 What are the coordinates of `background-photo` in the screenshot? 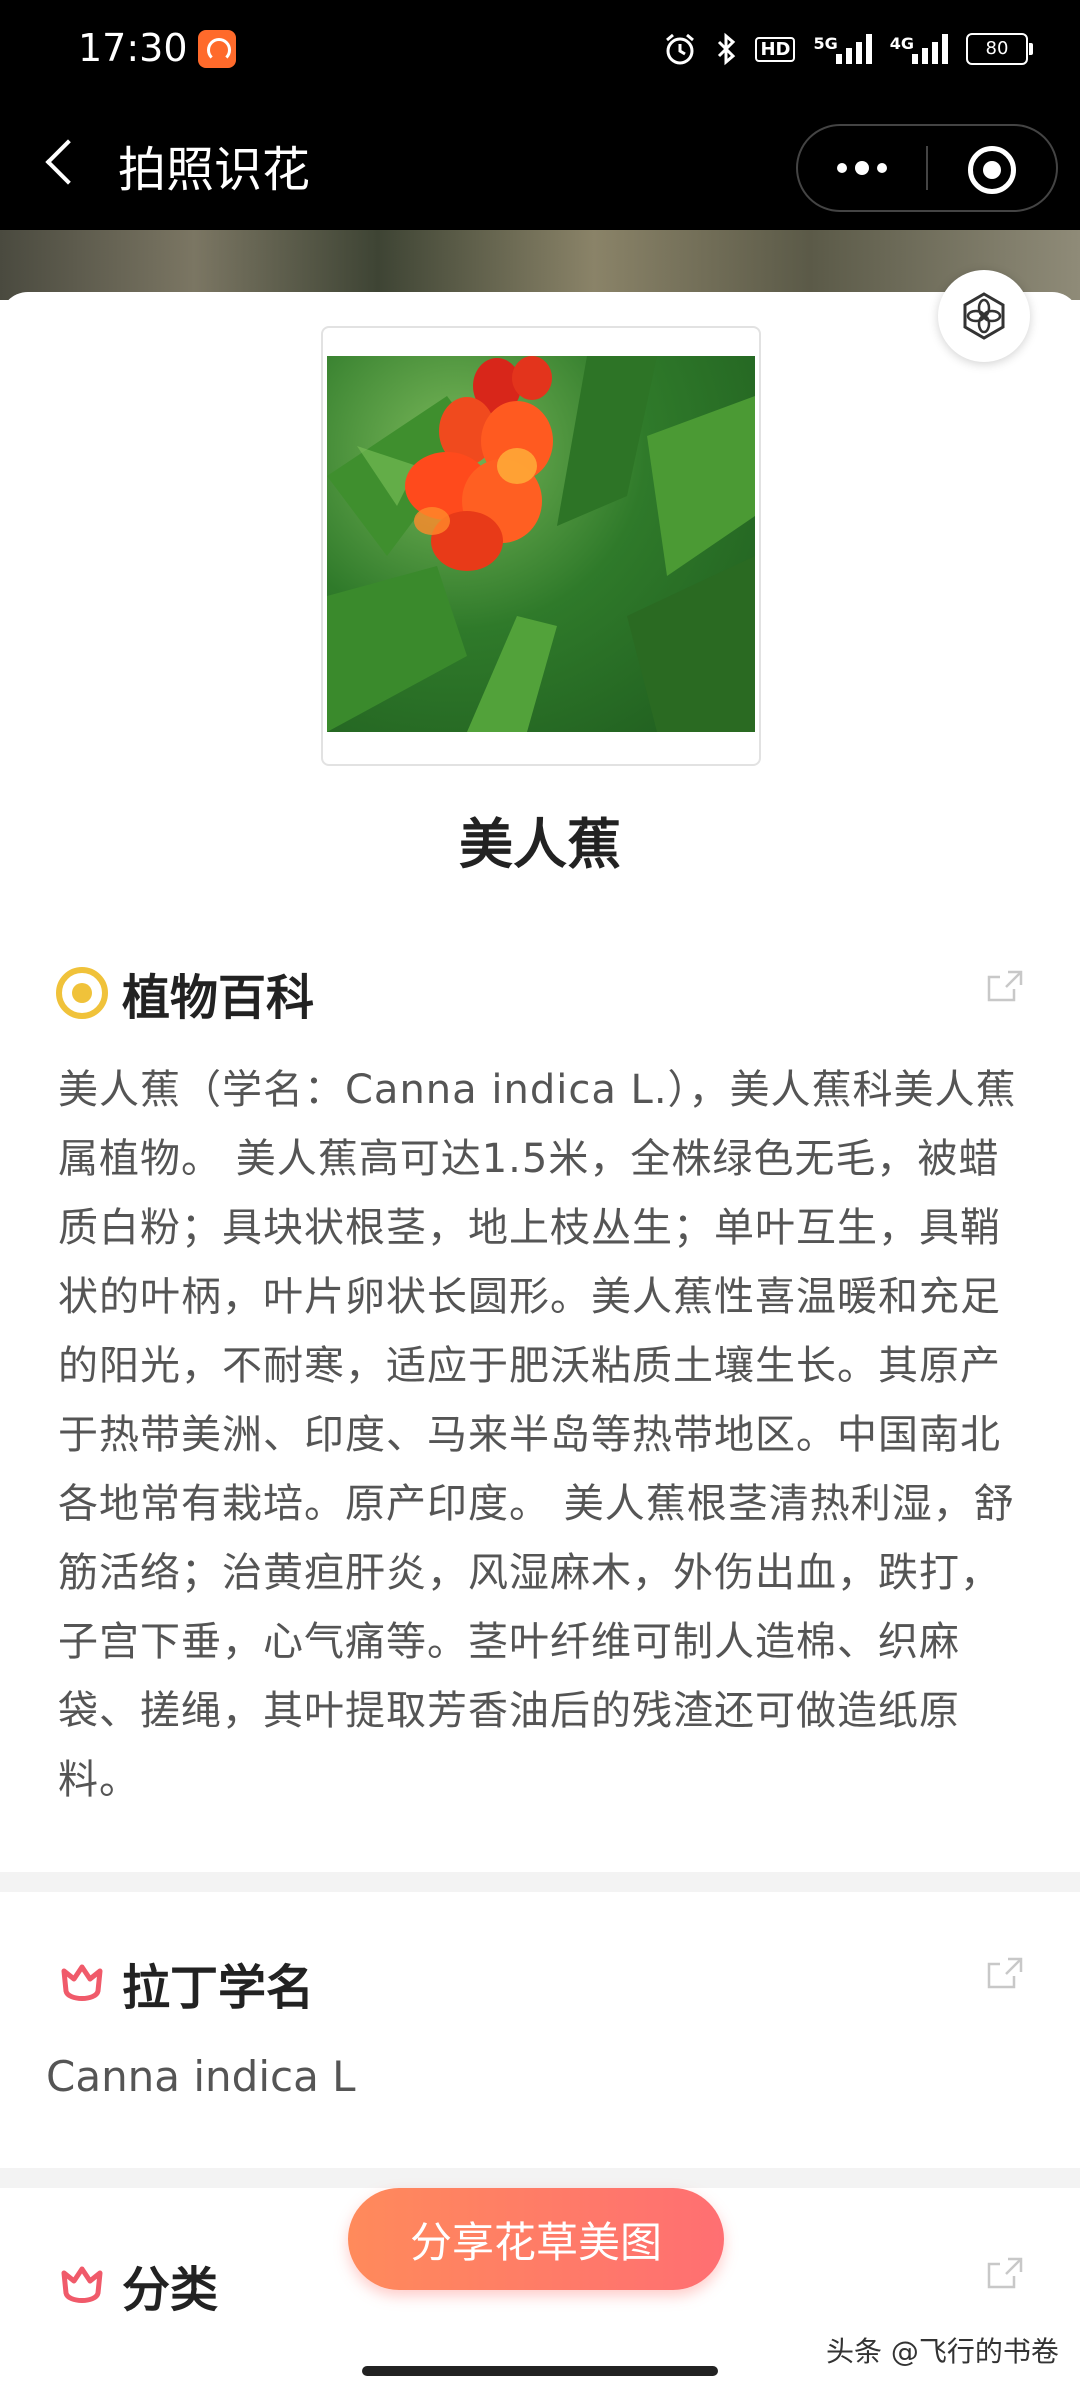 It's located at (540, 265).